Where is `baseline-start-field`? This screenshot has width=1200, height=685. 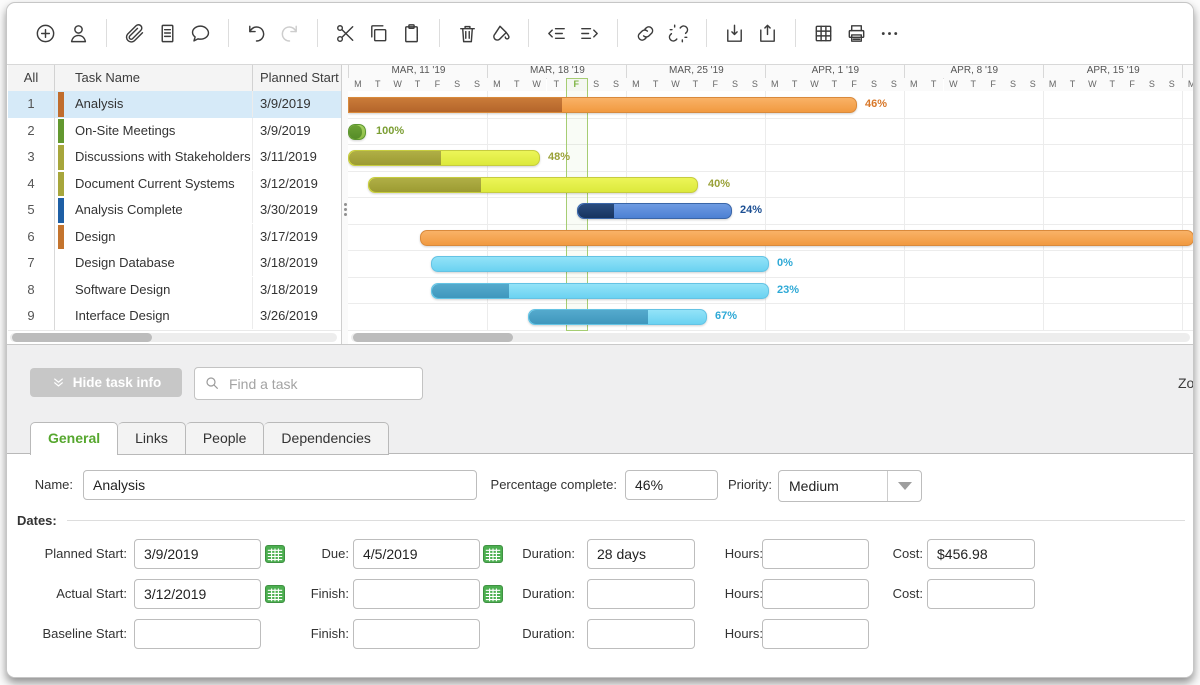 baseline-start-field is located at coordinates (197, 634).